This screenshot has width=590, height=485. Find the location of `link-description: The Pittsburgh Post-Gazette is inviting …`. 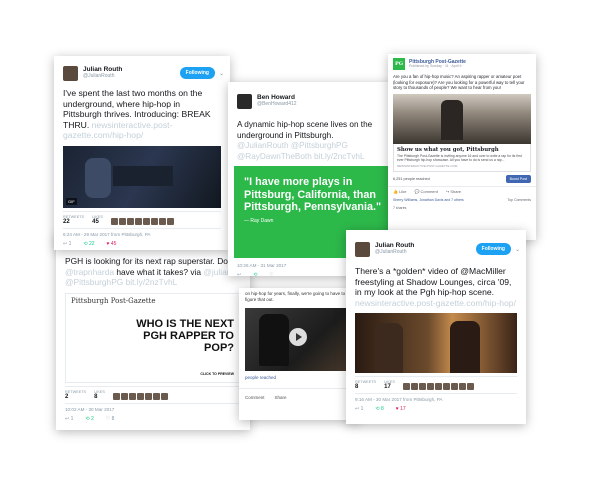

link-description: The Pittsburgh Post-Gazette is inviting … is located at coordinates (459, 157).